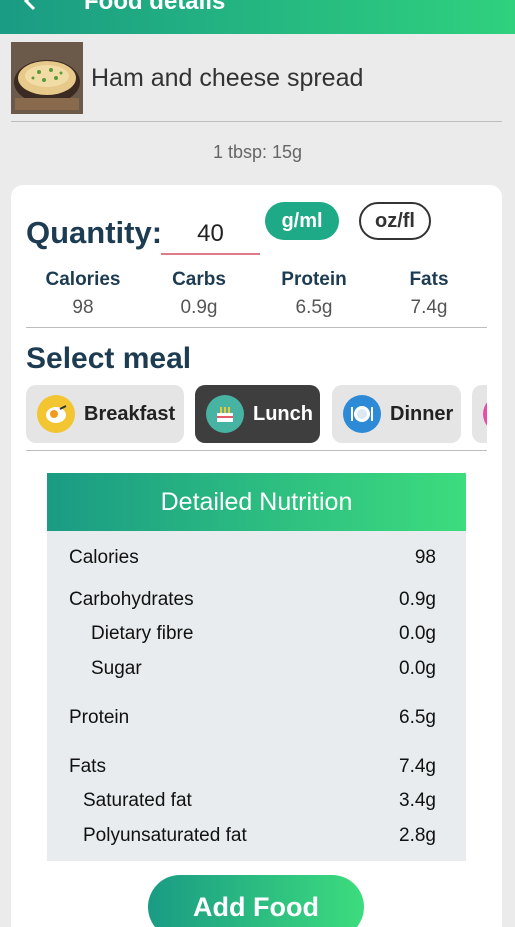 The width and height of the screenshot is (515, 927). Describe the element at coordinates (116, 668) in the screenshot. I see `nutrition-label: Sugar` at that location.